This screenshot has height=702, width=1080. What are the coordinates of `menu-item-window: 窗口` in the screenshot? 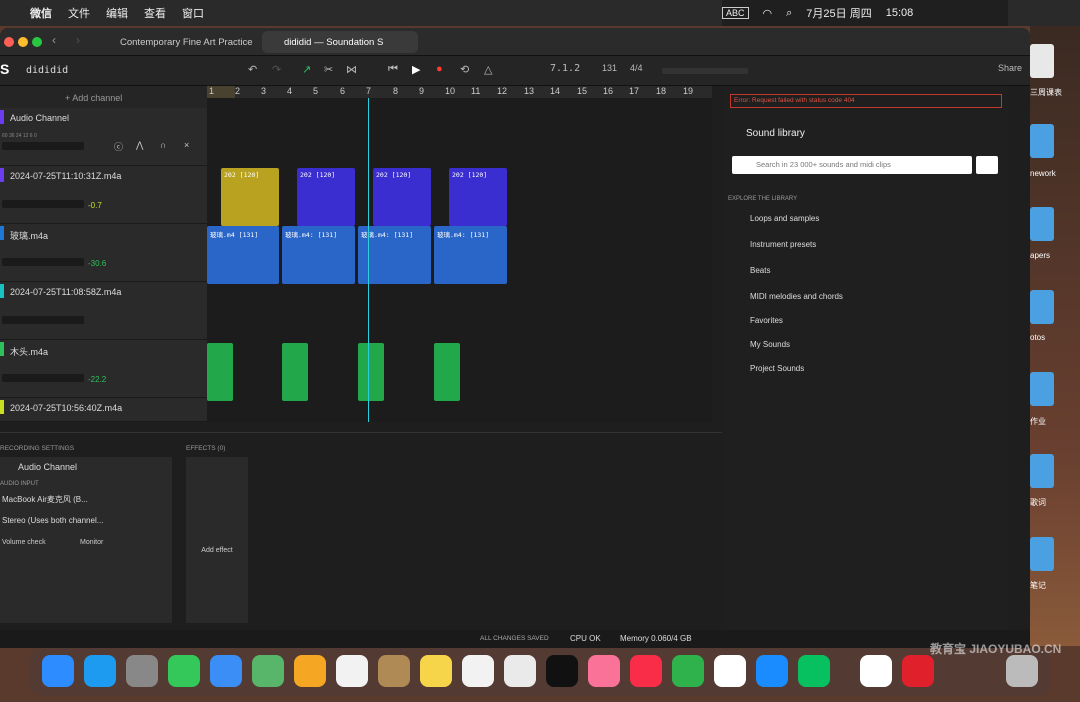 It's located at (193, 13).